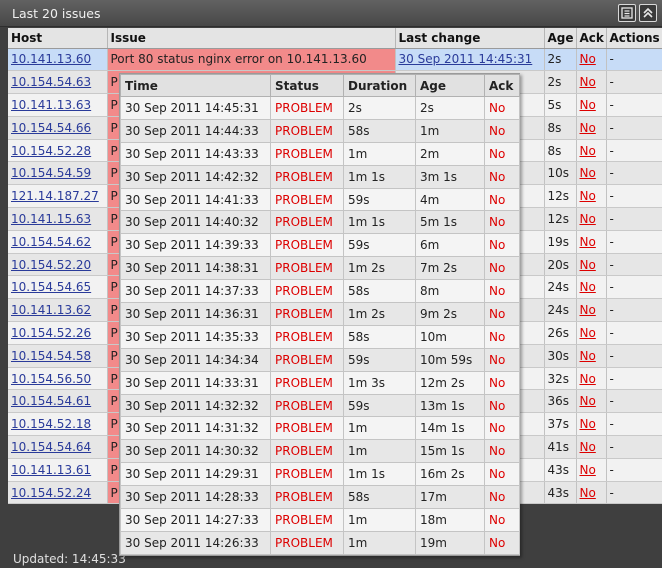 This screenshot has height=568, width=662. Describe the element at coordinates (51, 379) in the screenshot. I see `host-link: 10.154.56.50` at that location.